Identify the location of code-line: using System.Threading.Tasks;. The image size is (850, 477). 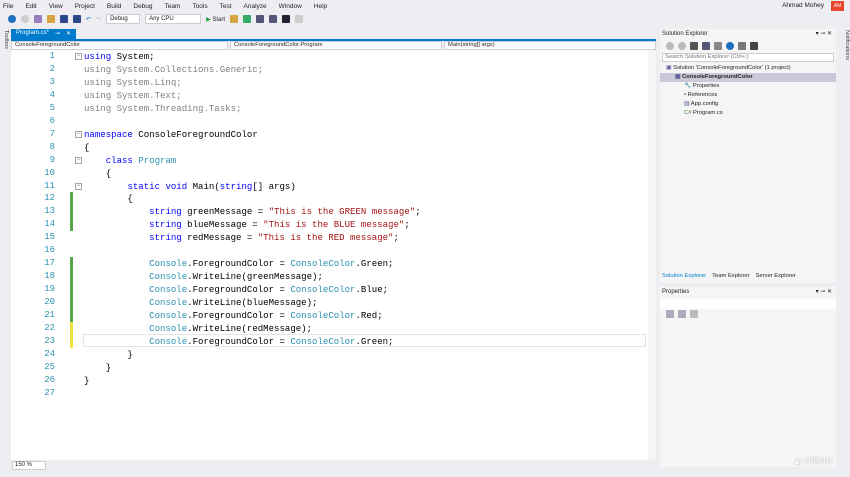
(162, 108).